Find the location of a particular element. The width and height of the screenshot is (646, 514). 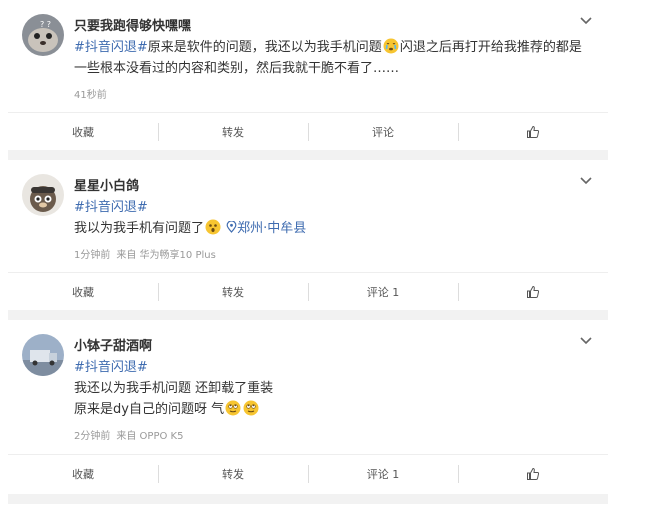

crying-emoji-icon is located at coordinates (391, 46).